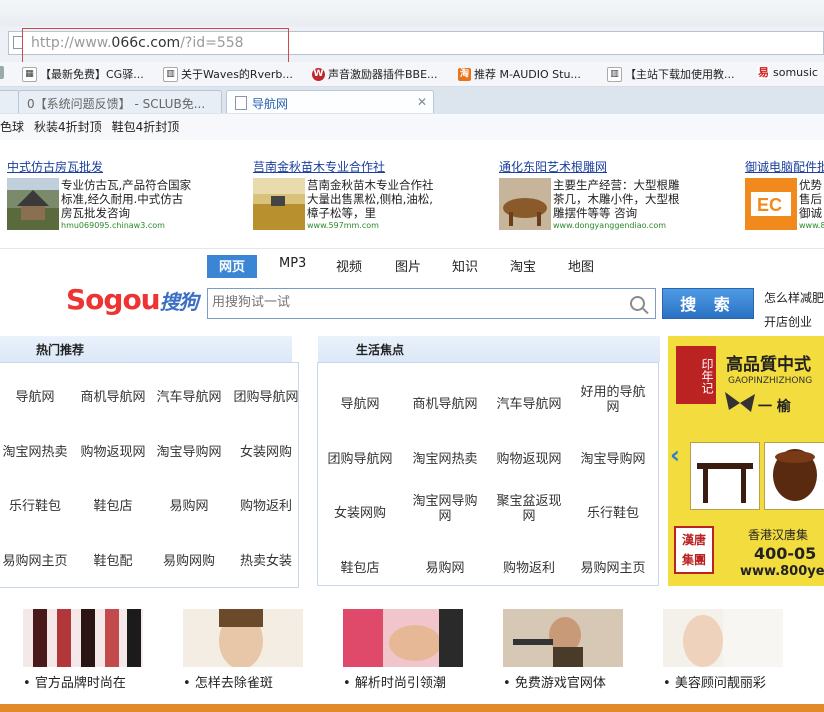  I want to click on promo-link: 色球, so click(12, 127).